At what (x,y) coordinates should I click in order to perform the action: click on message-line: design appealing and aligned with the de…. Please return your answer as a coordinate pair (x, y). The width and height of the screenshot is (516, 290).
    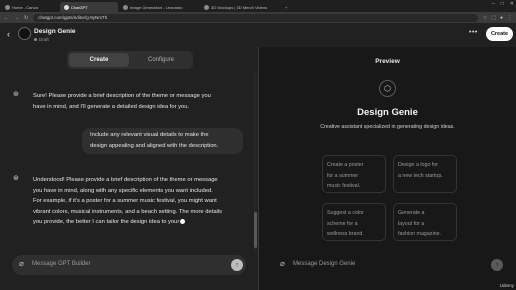
    Looking at the image, I should click on (154, 145).